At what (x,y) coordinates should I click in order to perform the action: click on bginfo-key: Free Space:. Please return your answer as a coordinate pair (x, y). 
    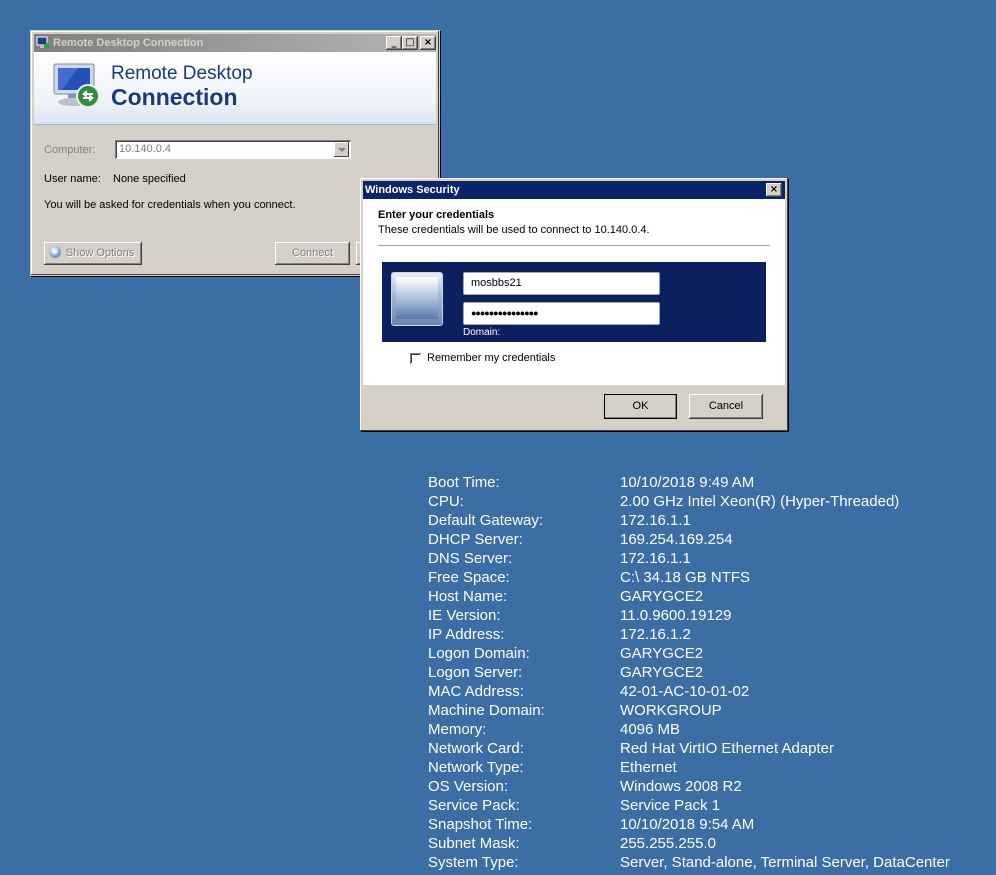
    Looking at the image, I should click on (469, 577).